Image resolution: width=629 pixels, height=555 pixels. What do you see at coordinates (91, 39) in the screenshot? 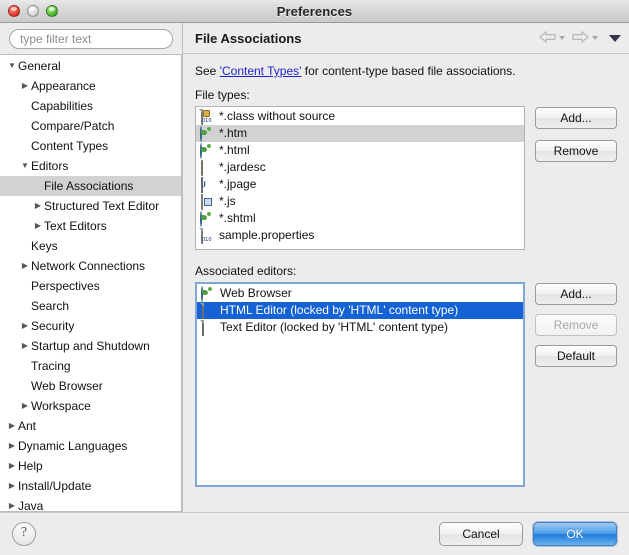
I see `search-input` at bounding box center [91, 39].